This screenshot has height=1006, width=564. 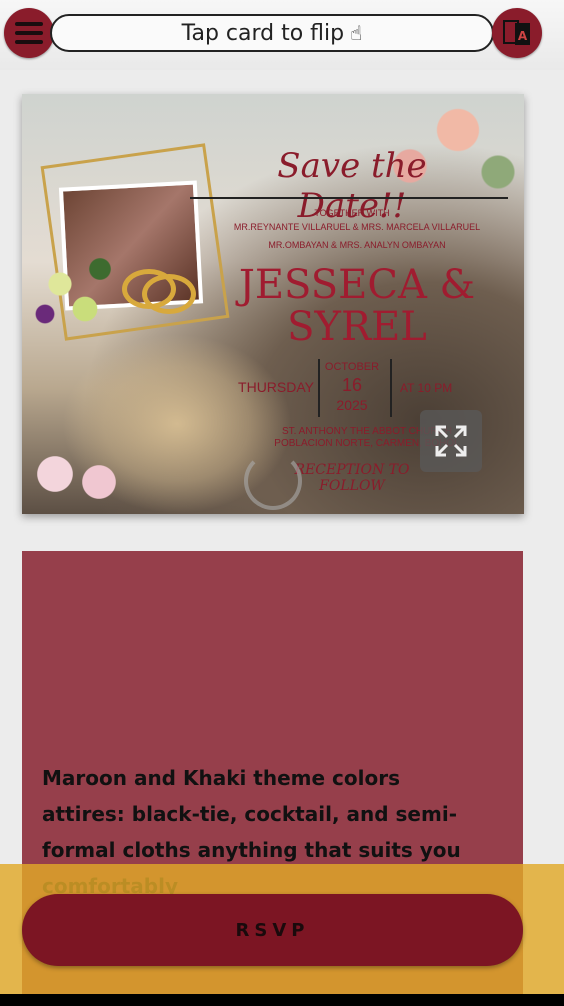 I want to click on hamburger-icon, so click(x=29, y=33).